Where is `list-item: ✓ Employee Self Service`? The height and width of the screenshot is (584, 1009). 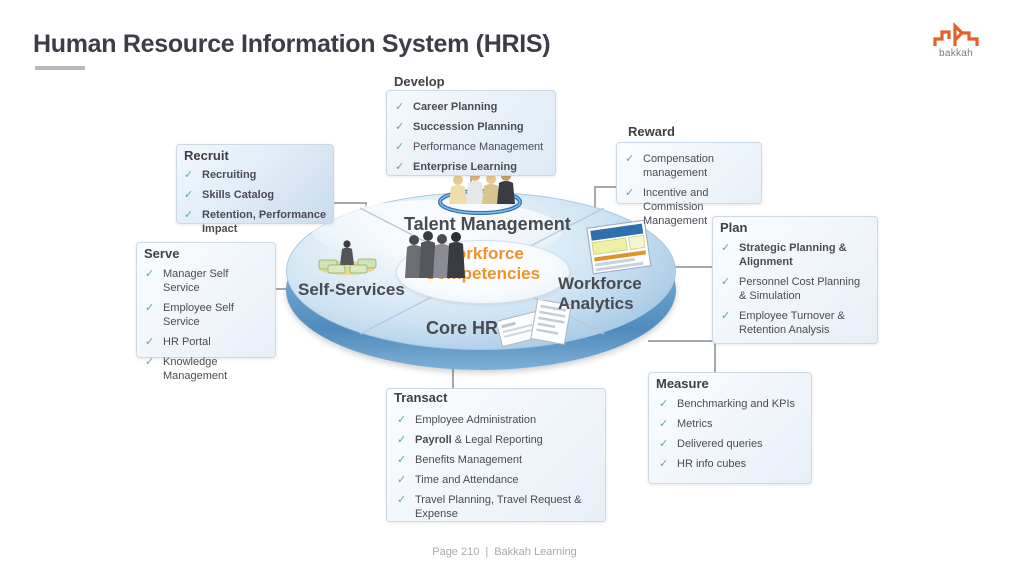
list-item: ✓ Employee Self Service is located at coordinates (205, 315).